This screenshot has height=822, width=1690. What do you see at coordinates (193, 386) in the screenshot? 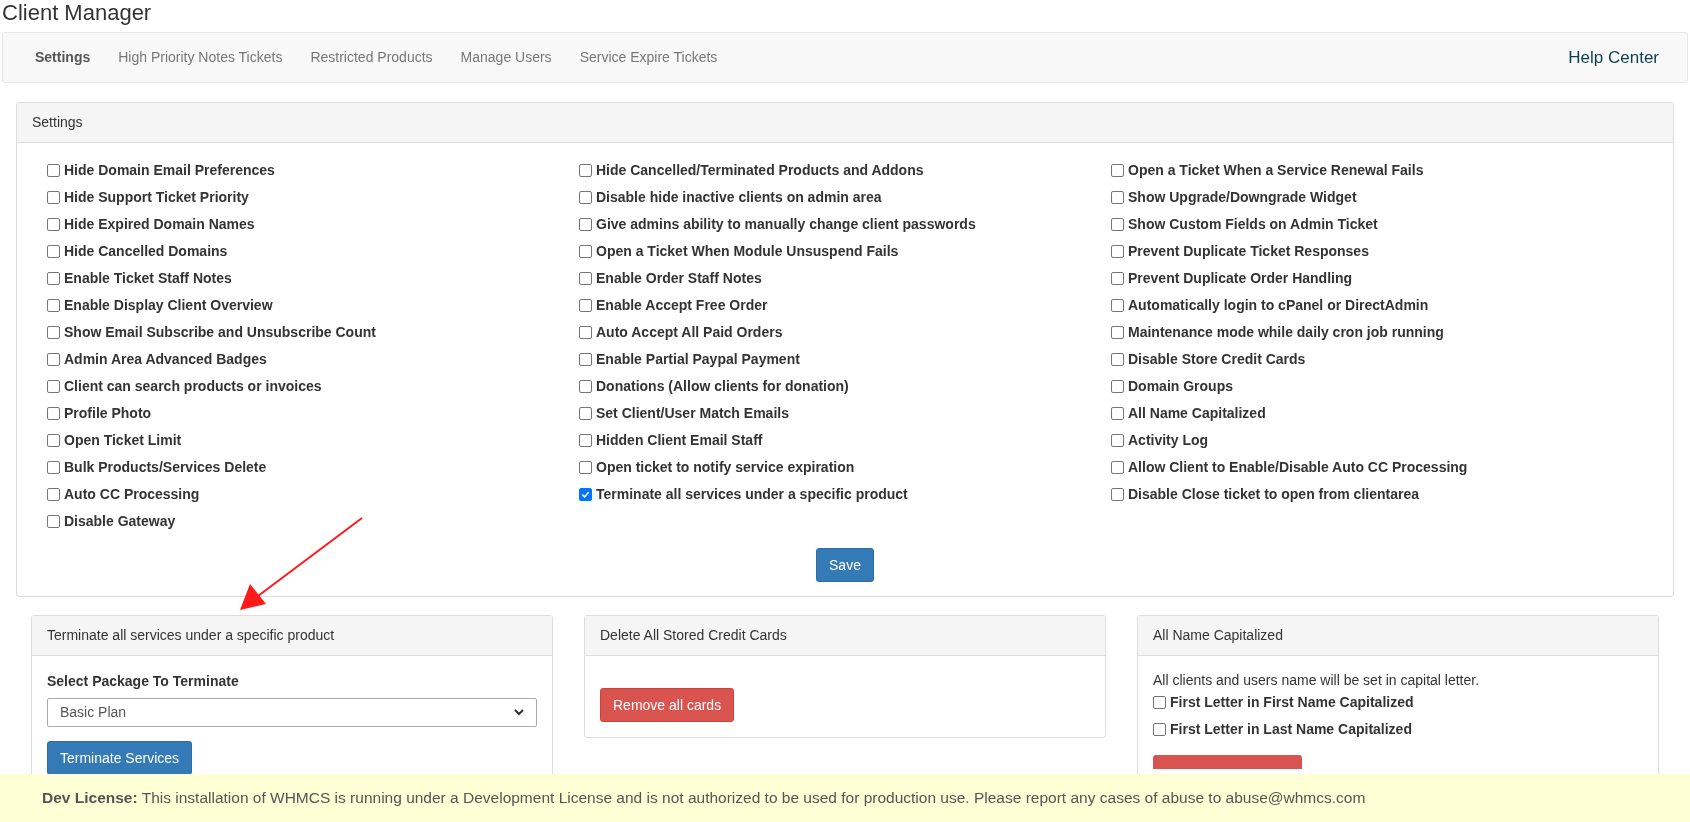
I see `setting-label: Client can search products or invoices` at bounding box center [193, 386].